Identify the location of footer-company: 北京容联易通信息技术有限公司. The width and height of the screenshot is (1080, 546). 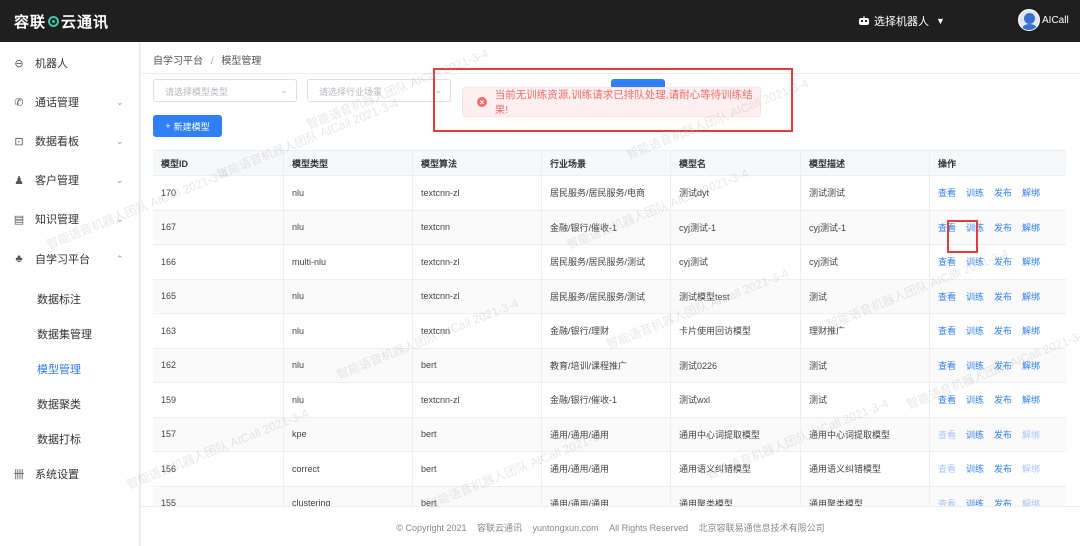
(761, 528).